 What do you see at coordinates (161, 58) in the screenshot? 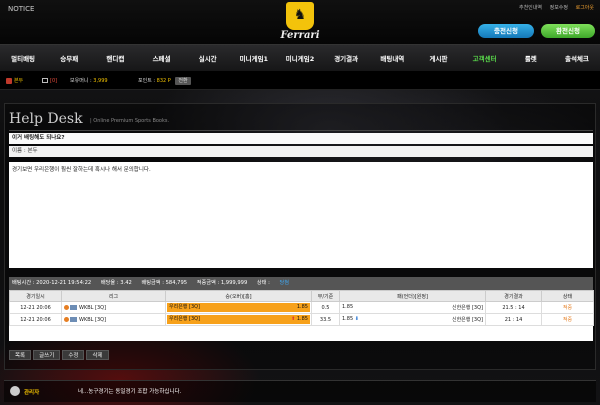
I see `nav-item-special: 스페셜` at bounding box center [161, 58].